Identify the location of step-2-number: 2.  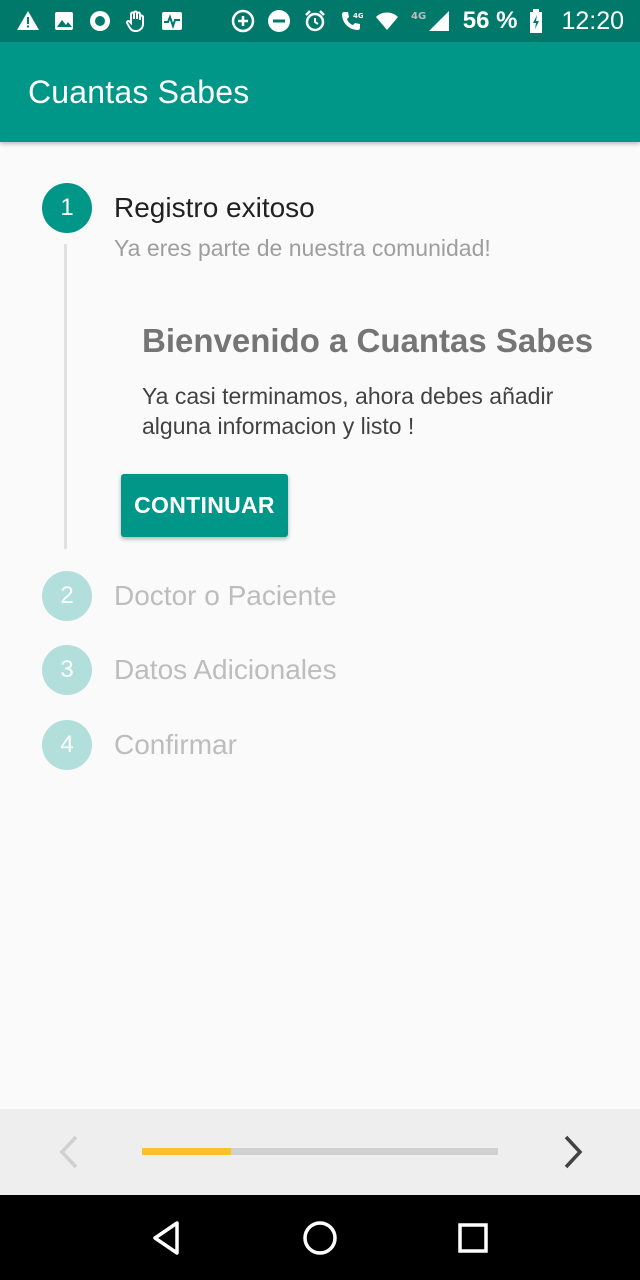
(67, 596).